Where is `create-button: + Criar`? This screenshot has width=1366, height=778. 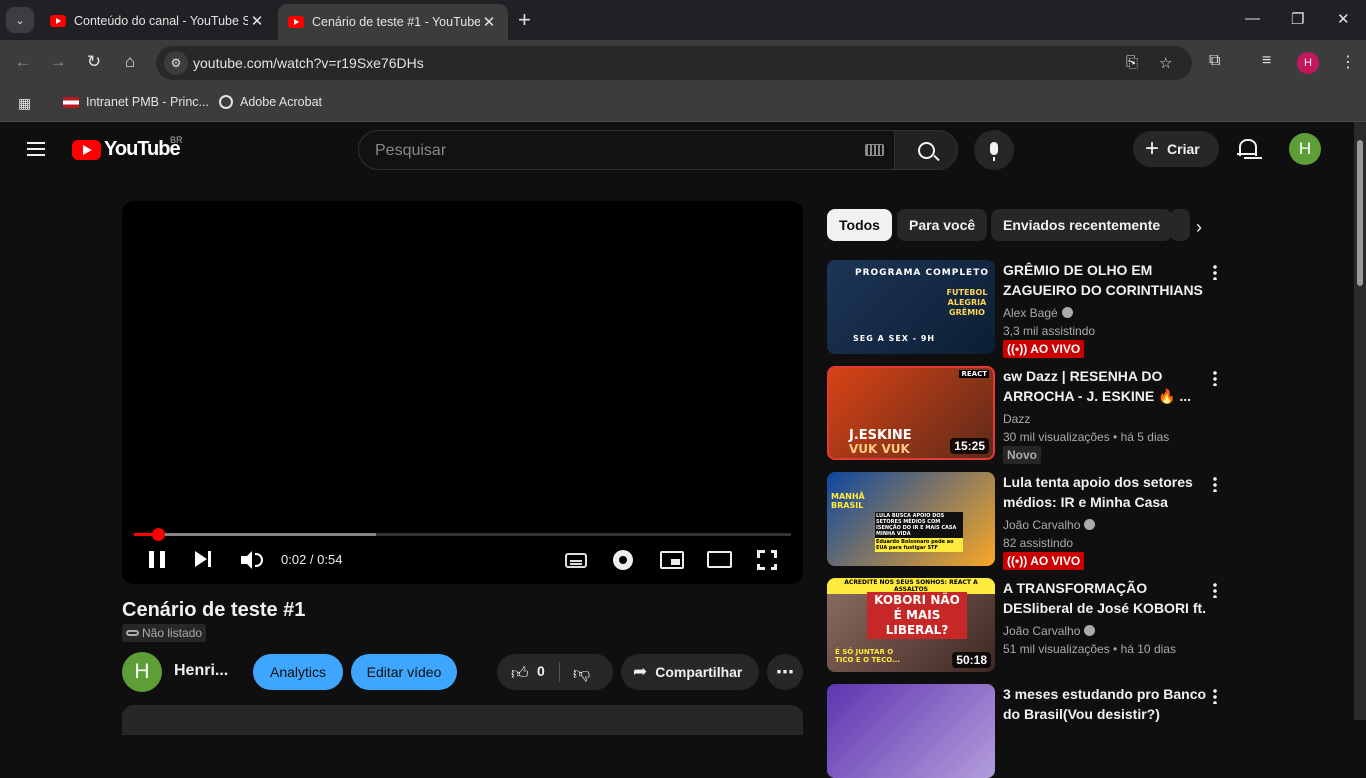
create-button: + Criar is located at coordinates (1176, 149).